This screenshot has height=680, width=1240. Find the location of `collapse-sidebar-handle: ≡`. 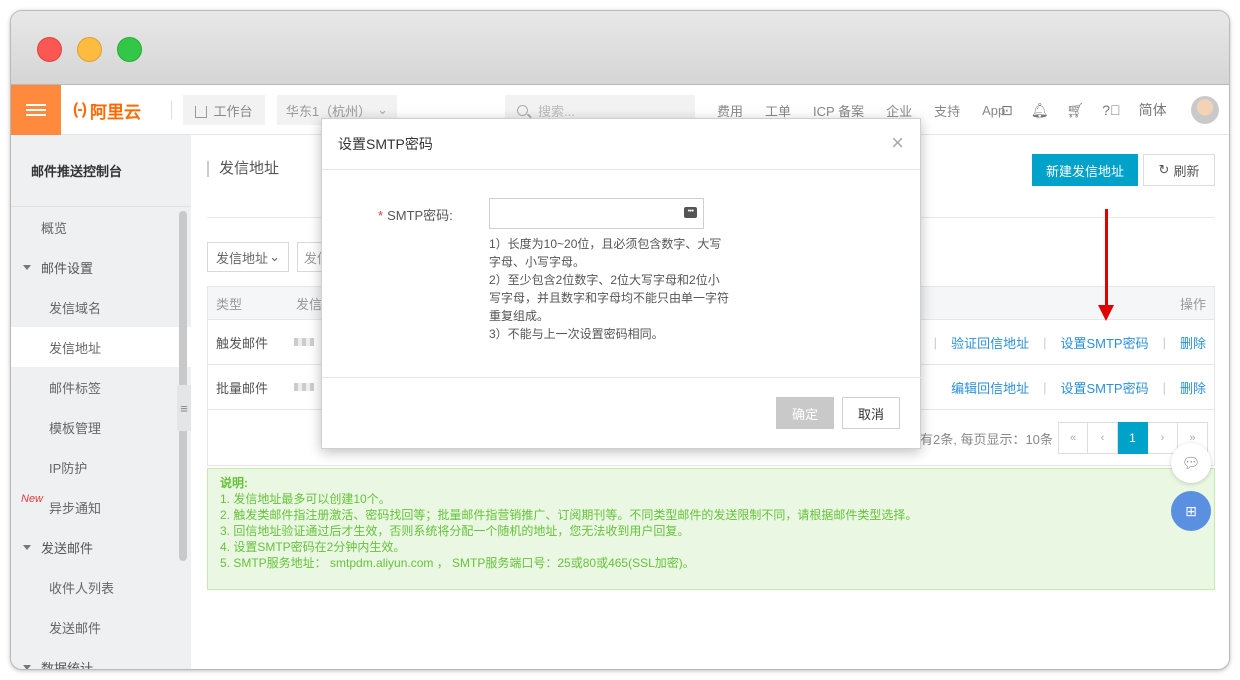

collapse-sidebar-handle: ≡ is located at coordinates (184, 408).